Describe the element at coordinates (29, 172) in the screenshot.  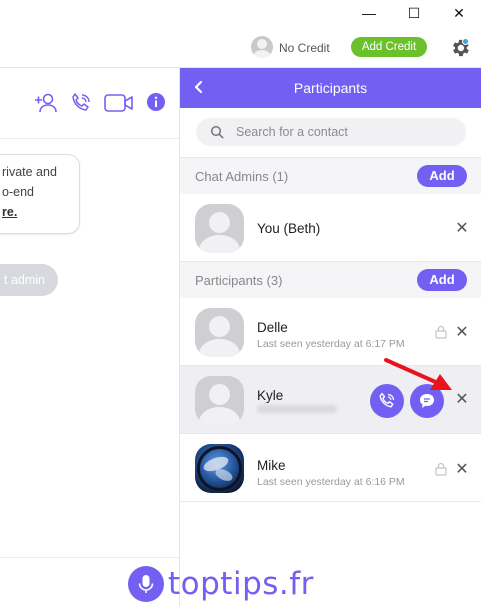
I see `notice-line-1: rivate and` at that location.